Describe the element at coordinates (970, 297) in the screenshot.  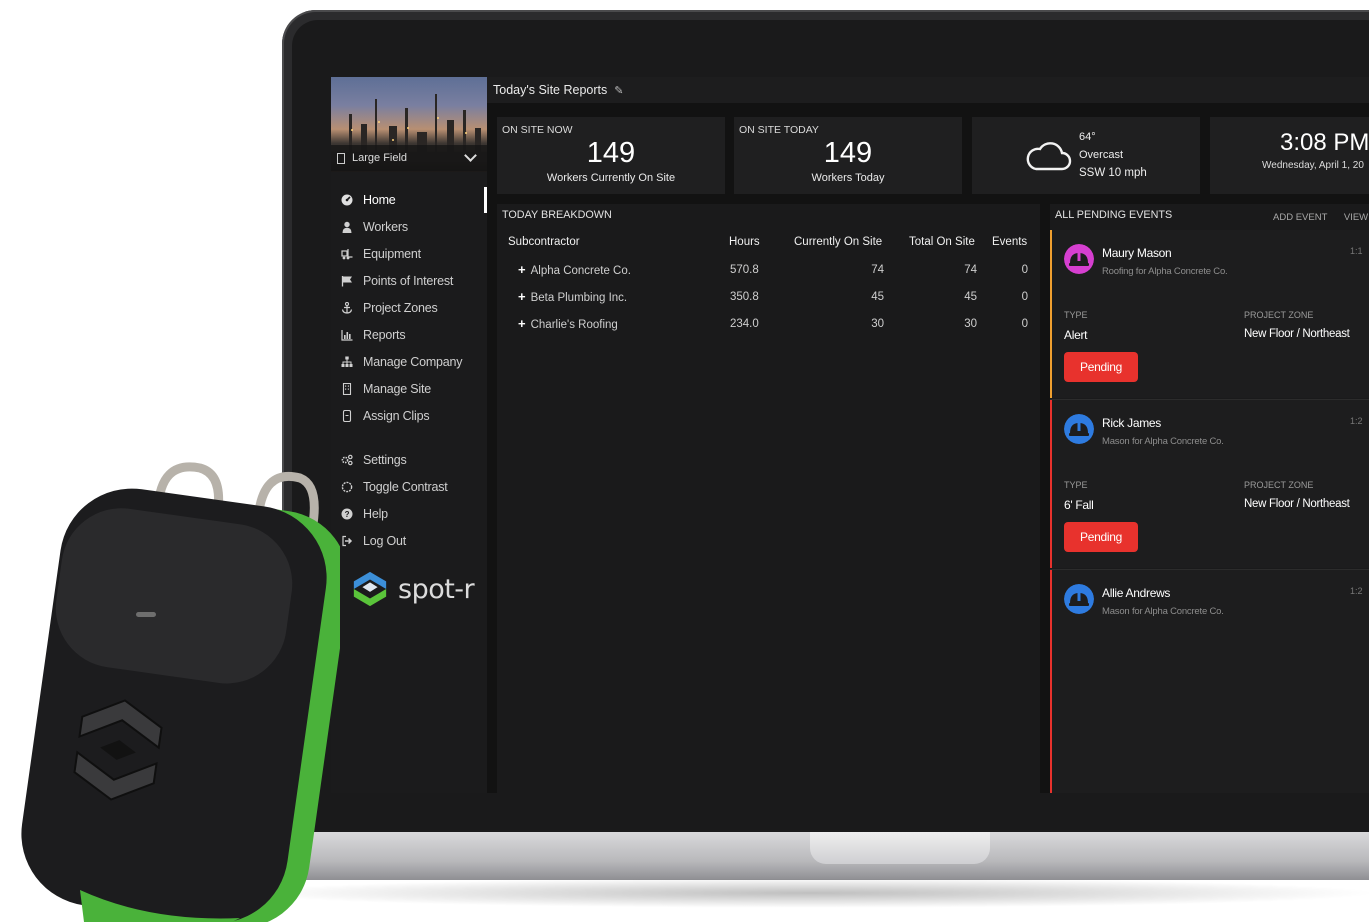
I see `total-cell: 45` at that location.